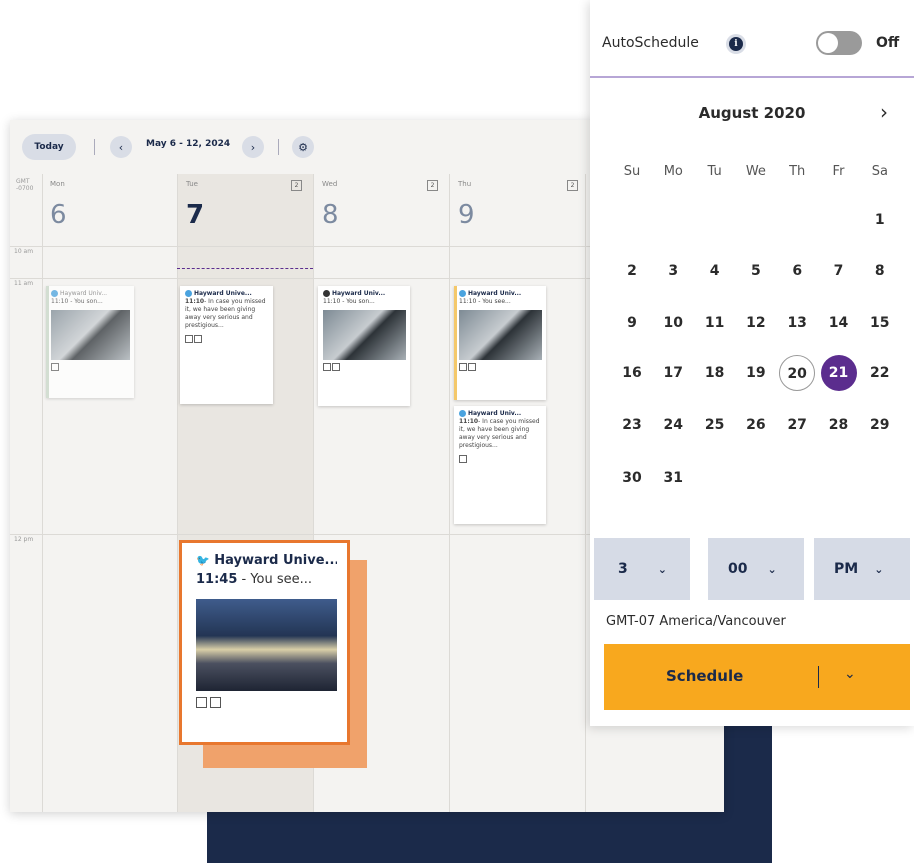  What do you see at coordinates (650, 43) in the screenshot?
I see `autoschedule-label: AutoSchedule` at bounding box center [650, 43].